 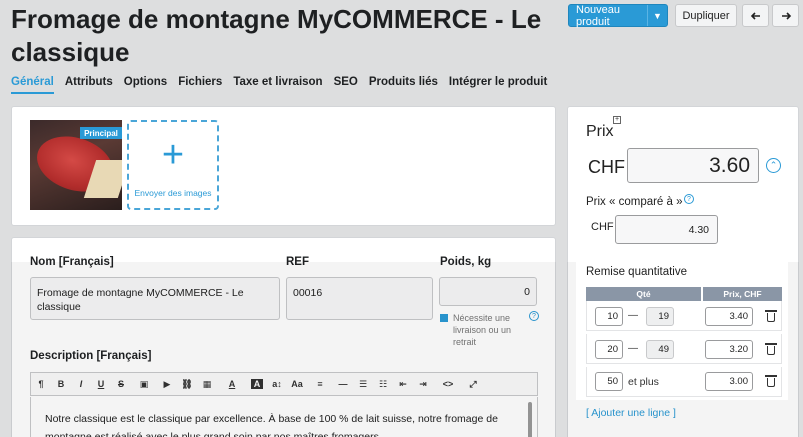 I want to click on qty-column-header: Qté, so click(x=643, y=294).